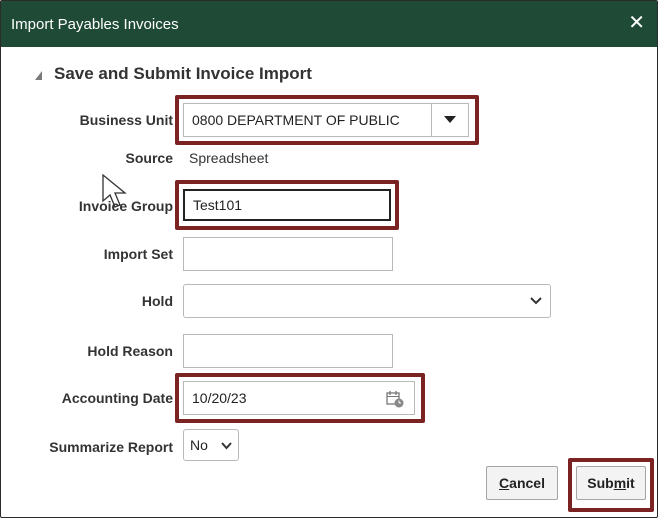 This screenshot has width=658, height=518. Describe the element at coordinates (38, 75) in the screenshot. I see `collapse-triangle-icon` at that location.